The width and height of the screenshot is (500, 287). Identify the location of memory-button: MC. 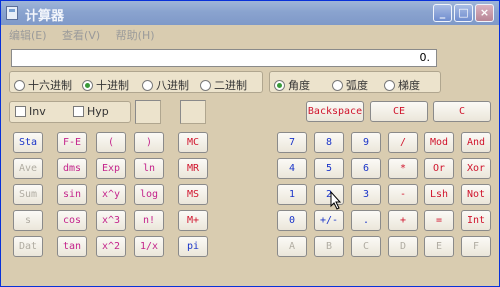
(193, 142).